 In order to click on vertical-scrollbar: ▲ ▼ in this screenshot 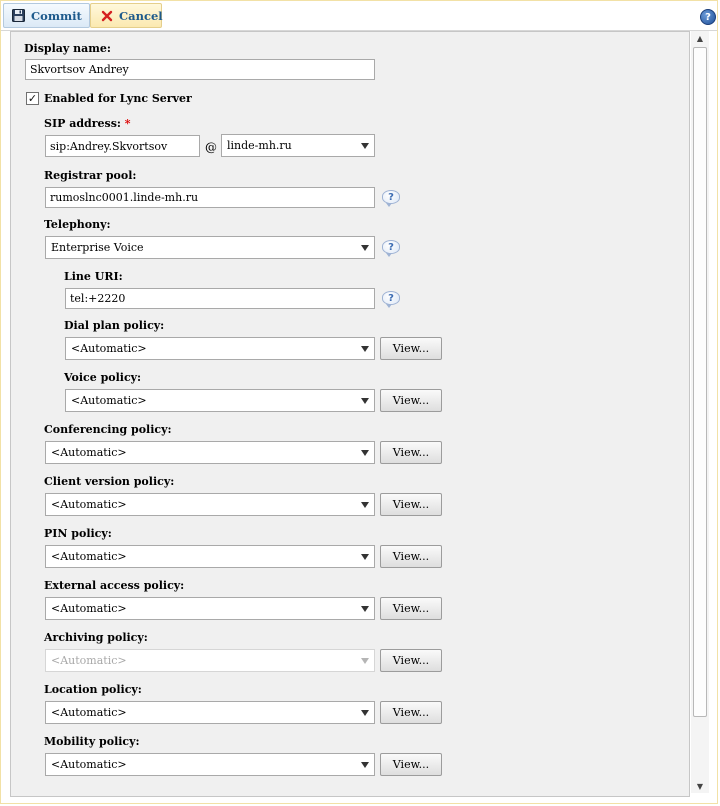, I will do `click(700, 412)`.